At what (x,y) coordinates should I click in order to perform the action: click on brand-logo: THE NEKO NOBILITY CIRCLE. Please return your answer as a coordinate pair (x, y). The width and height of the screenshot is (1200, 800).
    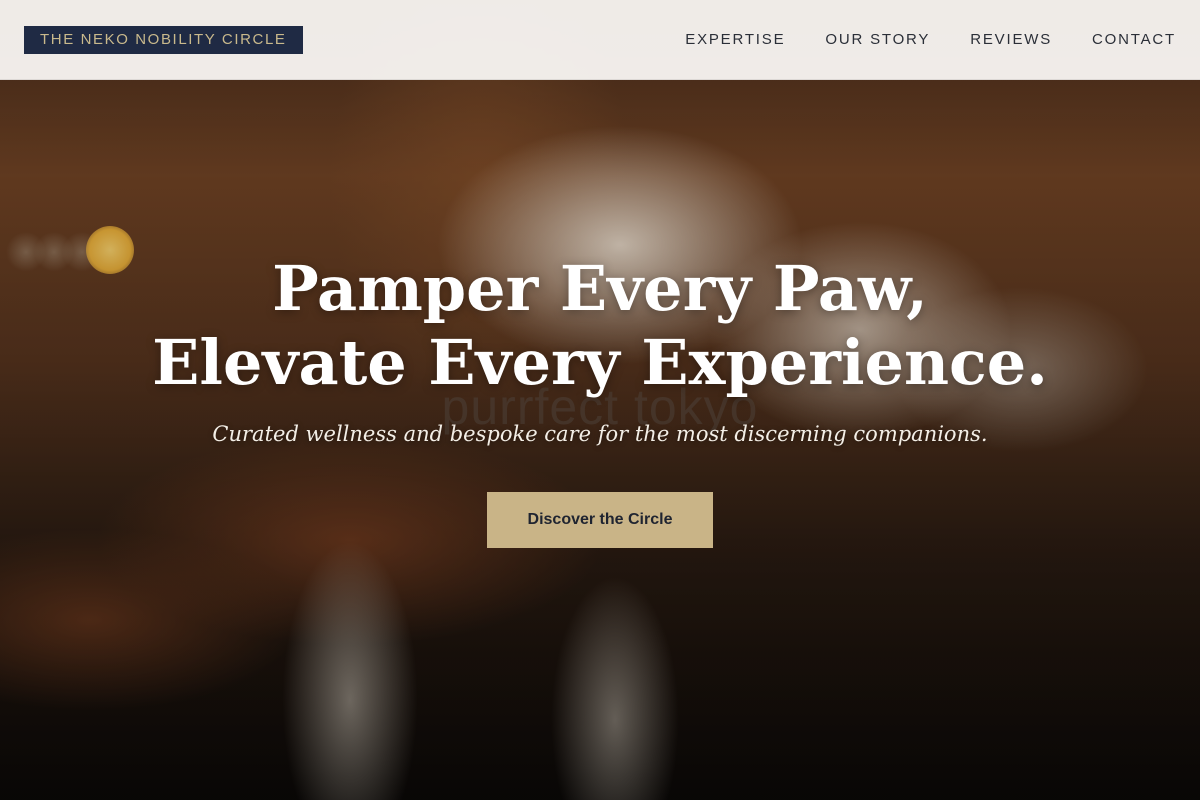
    Looking at the image, I should click on (163, 39).